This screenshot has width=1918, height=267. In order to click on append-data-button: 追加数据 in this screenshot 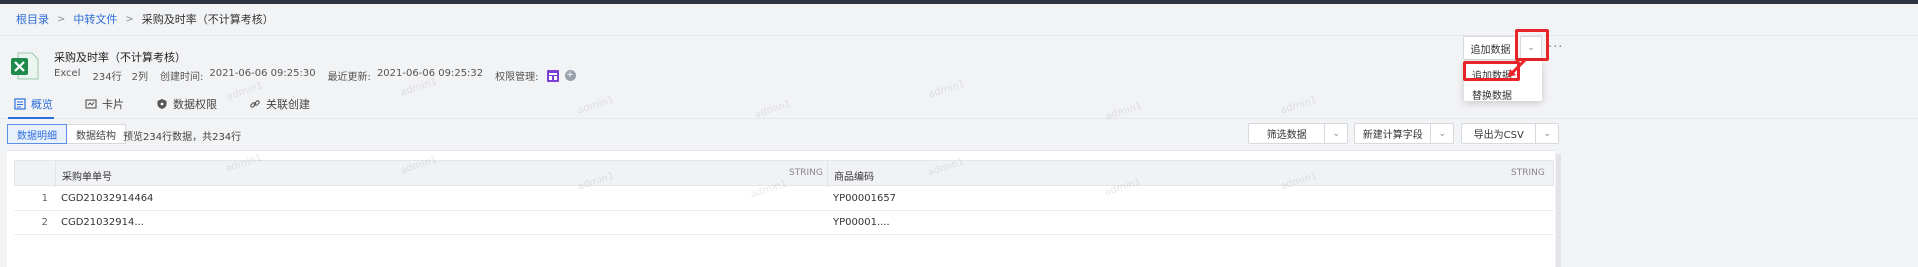, I will do `click(1490, 48)`.